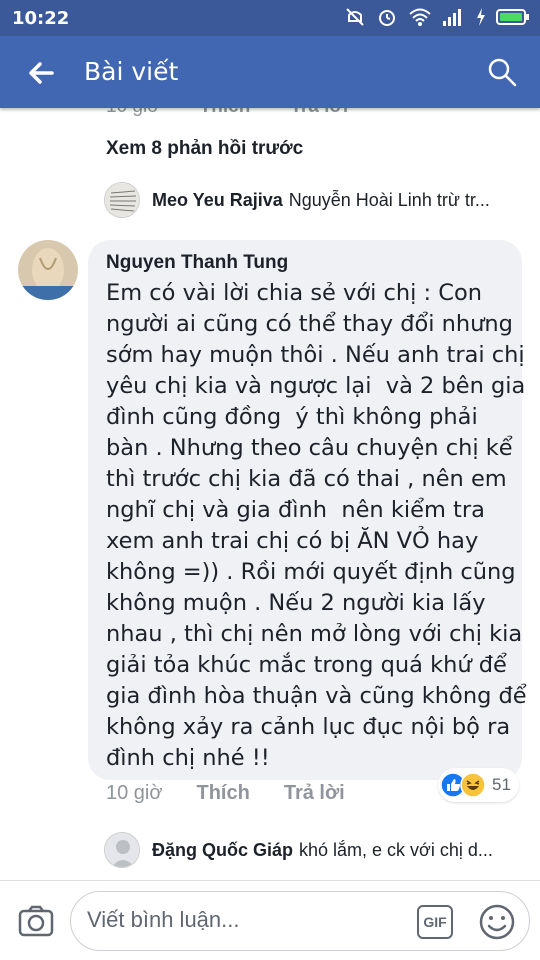 Image resolution: width=540 pixels, height=960 pixels. What do you see at coordinates (41, 18) in the screenshot?
I see `status-time: 10:22` at bounding box center [41, 18].